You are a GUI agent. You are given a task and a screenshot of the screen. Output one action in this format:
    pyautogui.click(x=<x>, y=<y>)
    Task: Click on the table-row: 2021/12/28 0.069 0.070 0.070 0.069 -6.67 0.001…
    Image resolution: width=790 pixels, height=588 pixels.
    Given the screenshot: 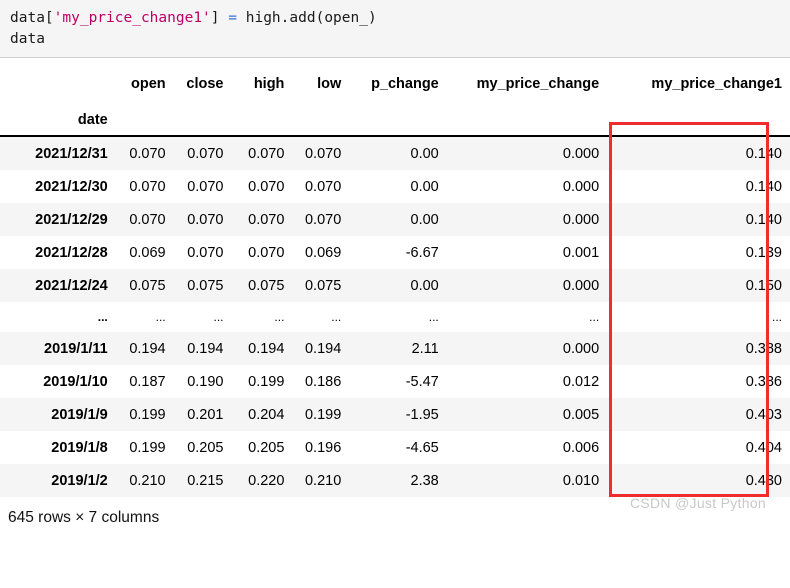 What is the action you would take?
    pyautogui.click(x=395, y=252)
    